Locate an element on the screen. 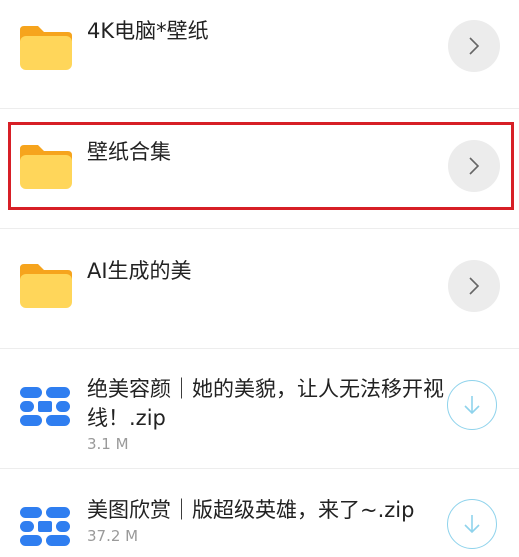 This screenshot has height=557, width=519. item-size: 3.1 M is located at coordinates (108, 444).